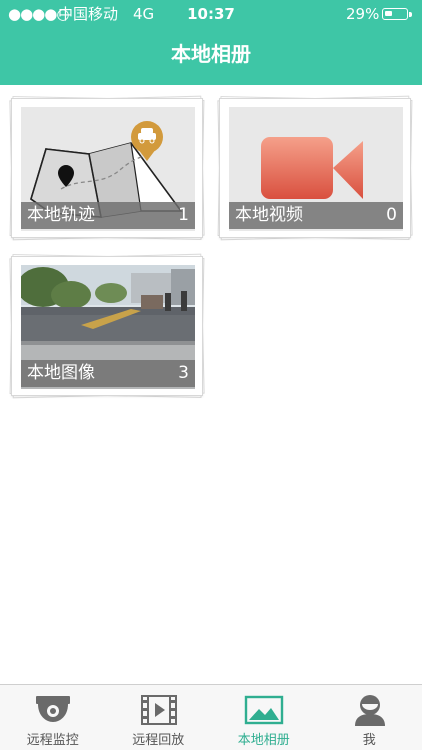 Image resolution: width=422 pixels, height=751 pixels. Describe the element at coordinates (395, 14) in the screenshot. I see `battery-icon` at that location.